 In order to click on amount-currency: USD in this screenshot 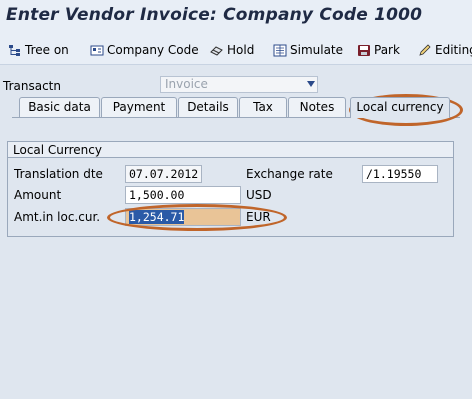, I will do `click(259, 195)`.